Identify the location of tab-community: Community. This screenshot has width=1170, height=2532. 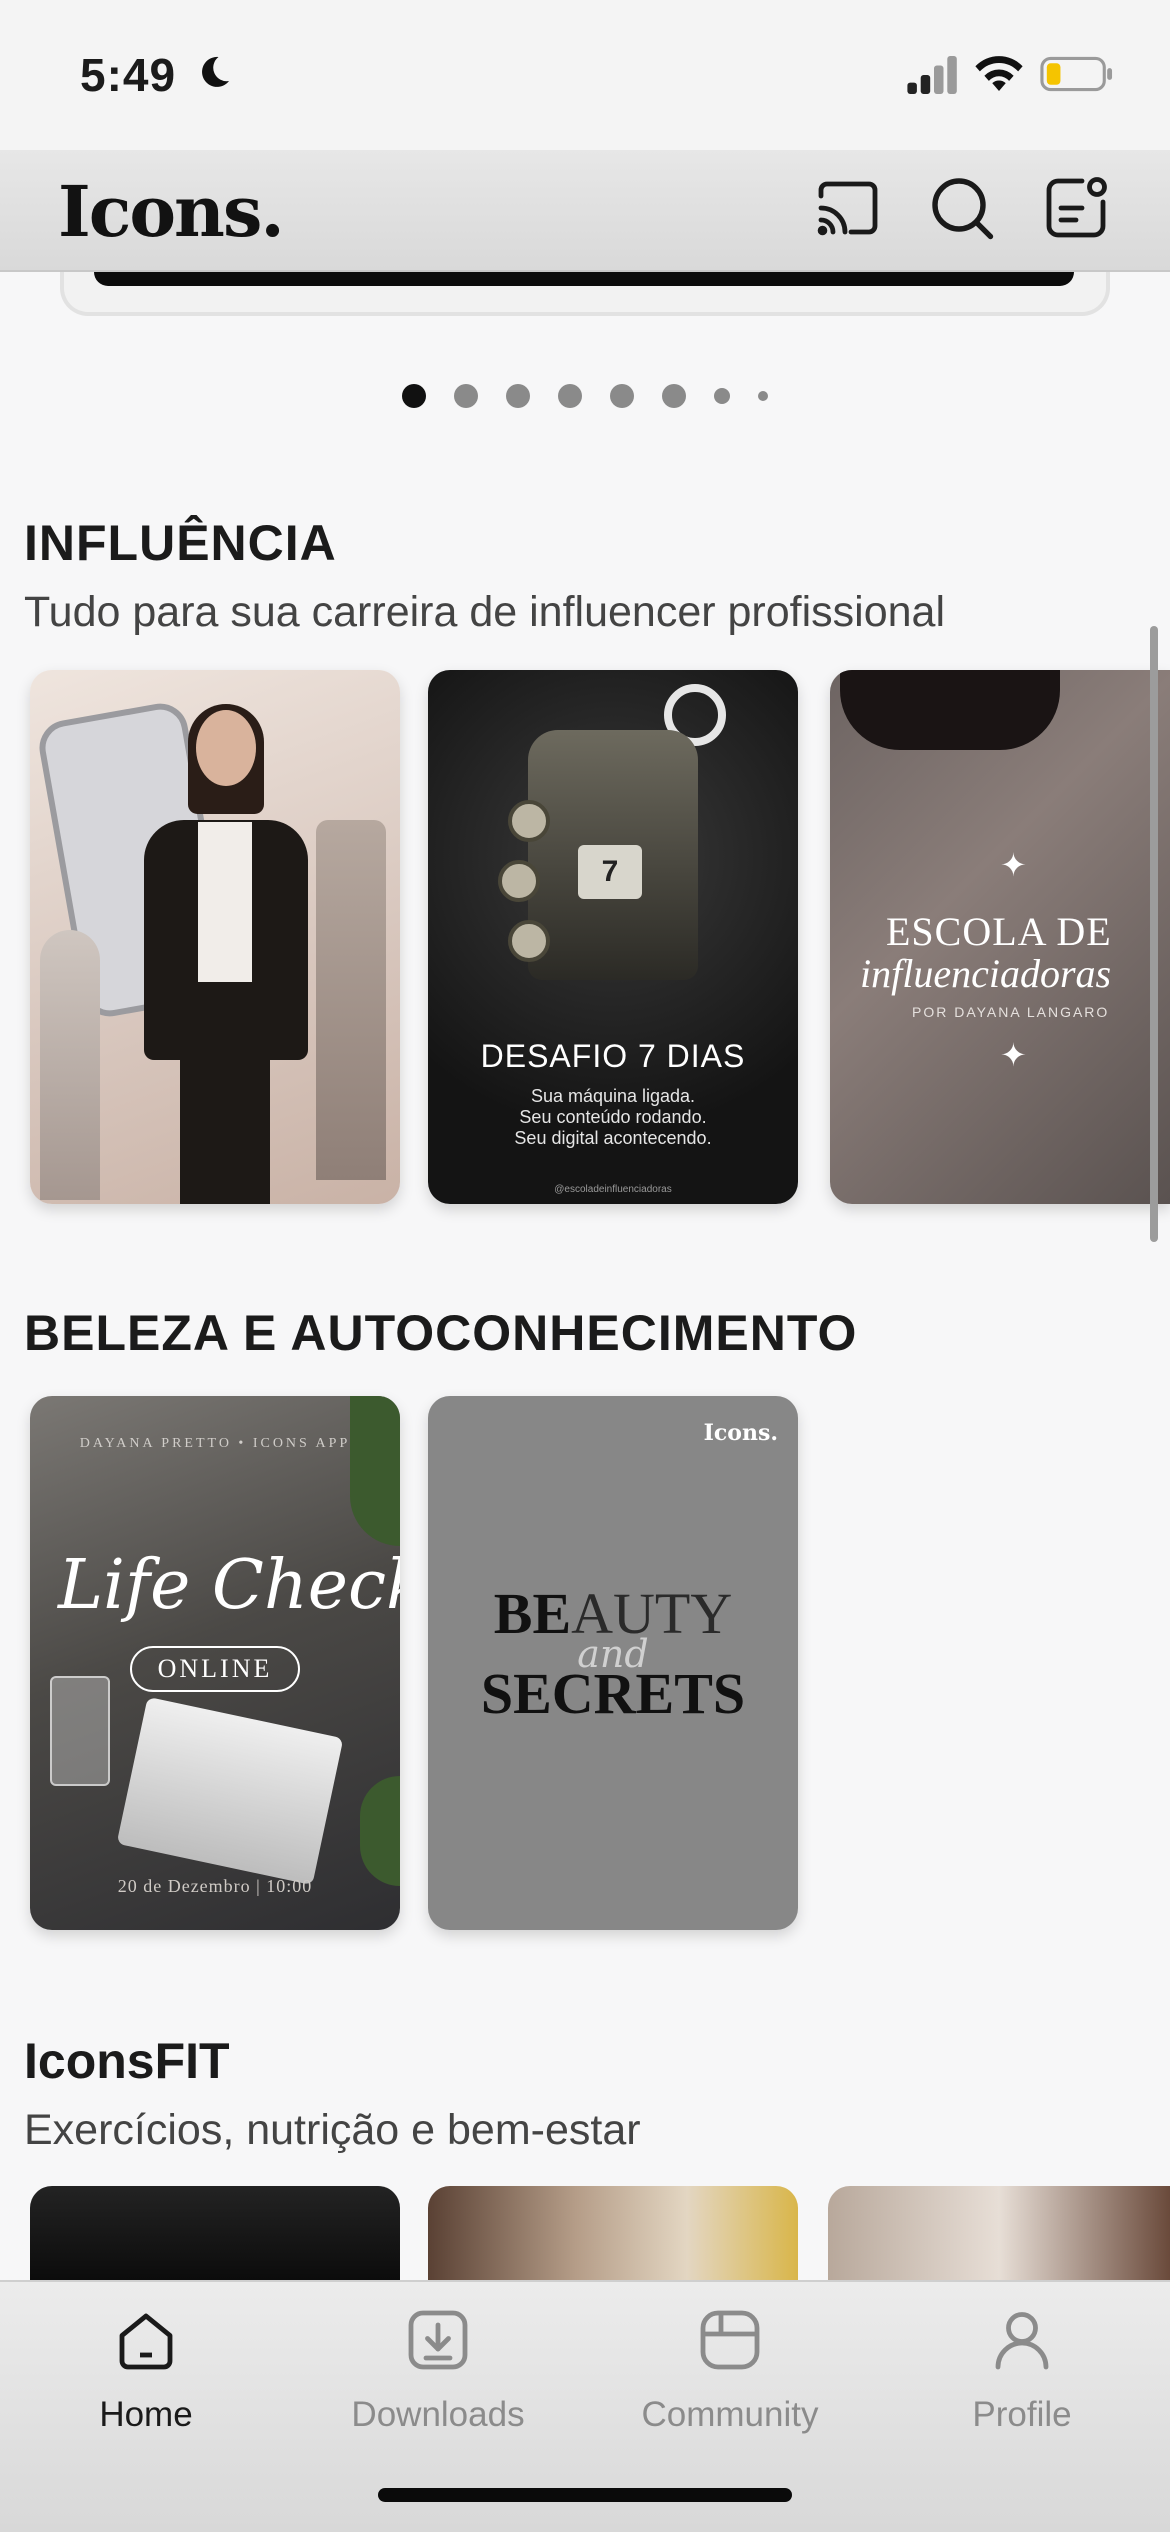
(730, 2369).